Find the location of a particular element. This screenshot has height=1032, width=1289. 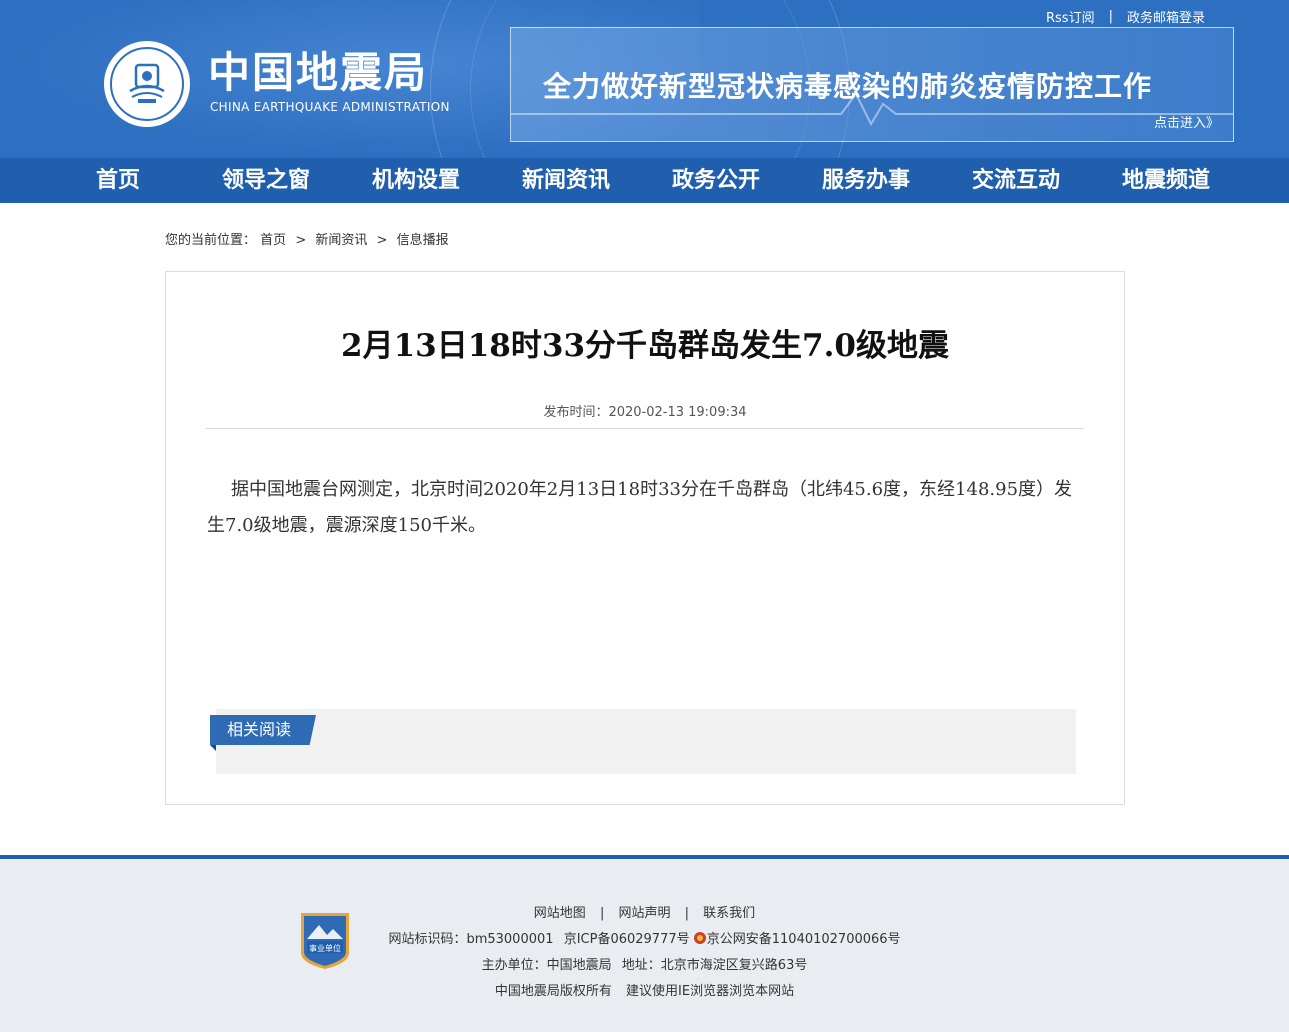

breadcrumb-current: 信息播报 is located at coordinates (423, 240).